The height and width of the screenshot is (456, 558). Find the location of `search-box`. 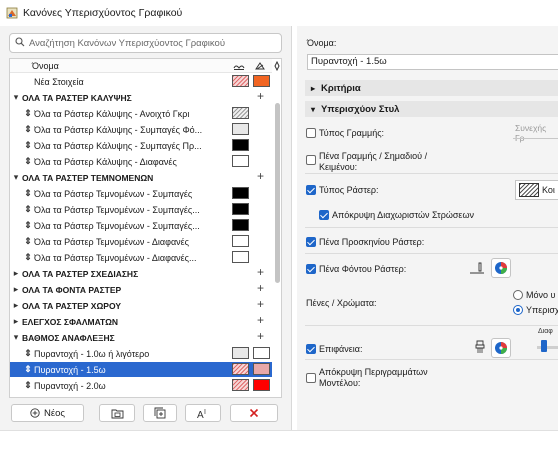

search-box is located at coordinates (145, 43).